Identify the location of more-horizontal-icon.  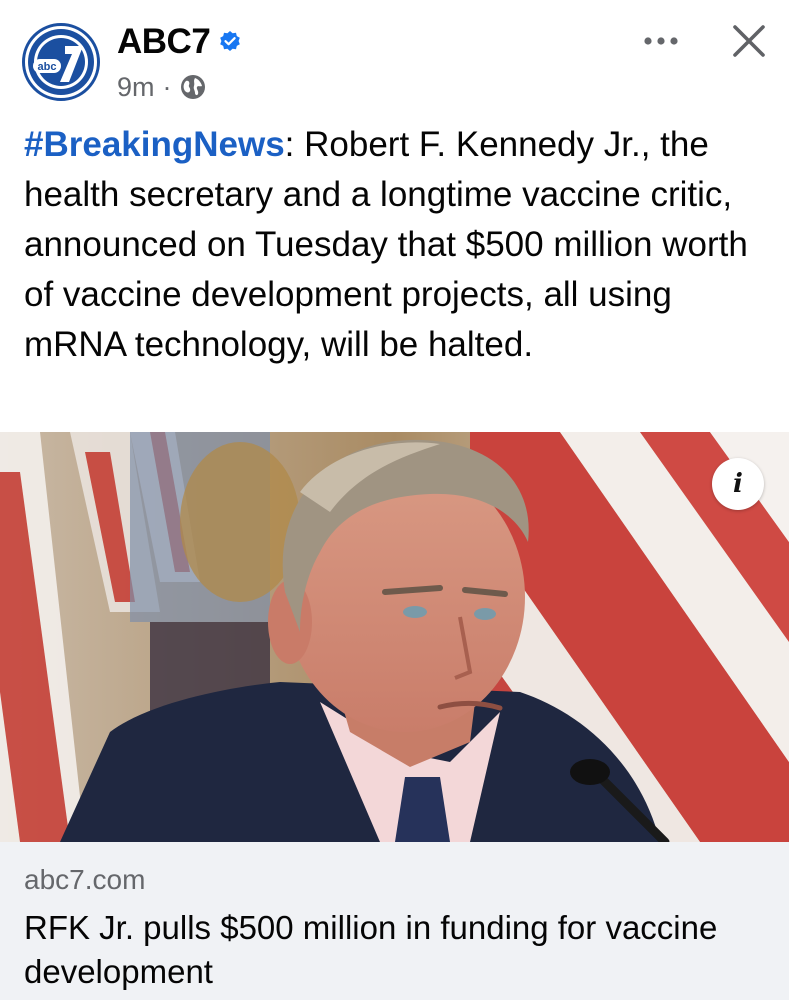
(661, 41).